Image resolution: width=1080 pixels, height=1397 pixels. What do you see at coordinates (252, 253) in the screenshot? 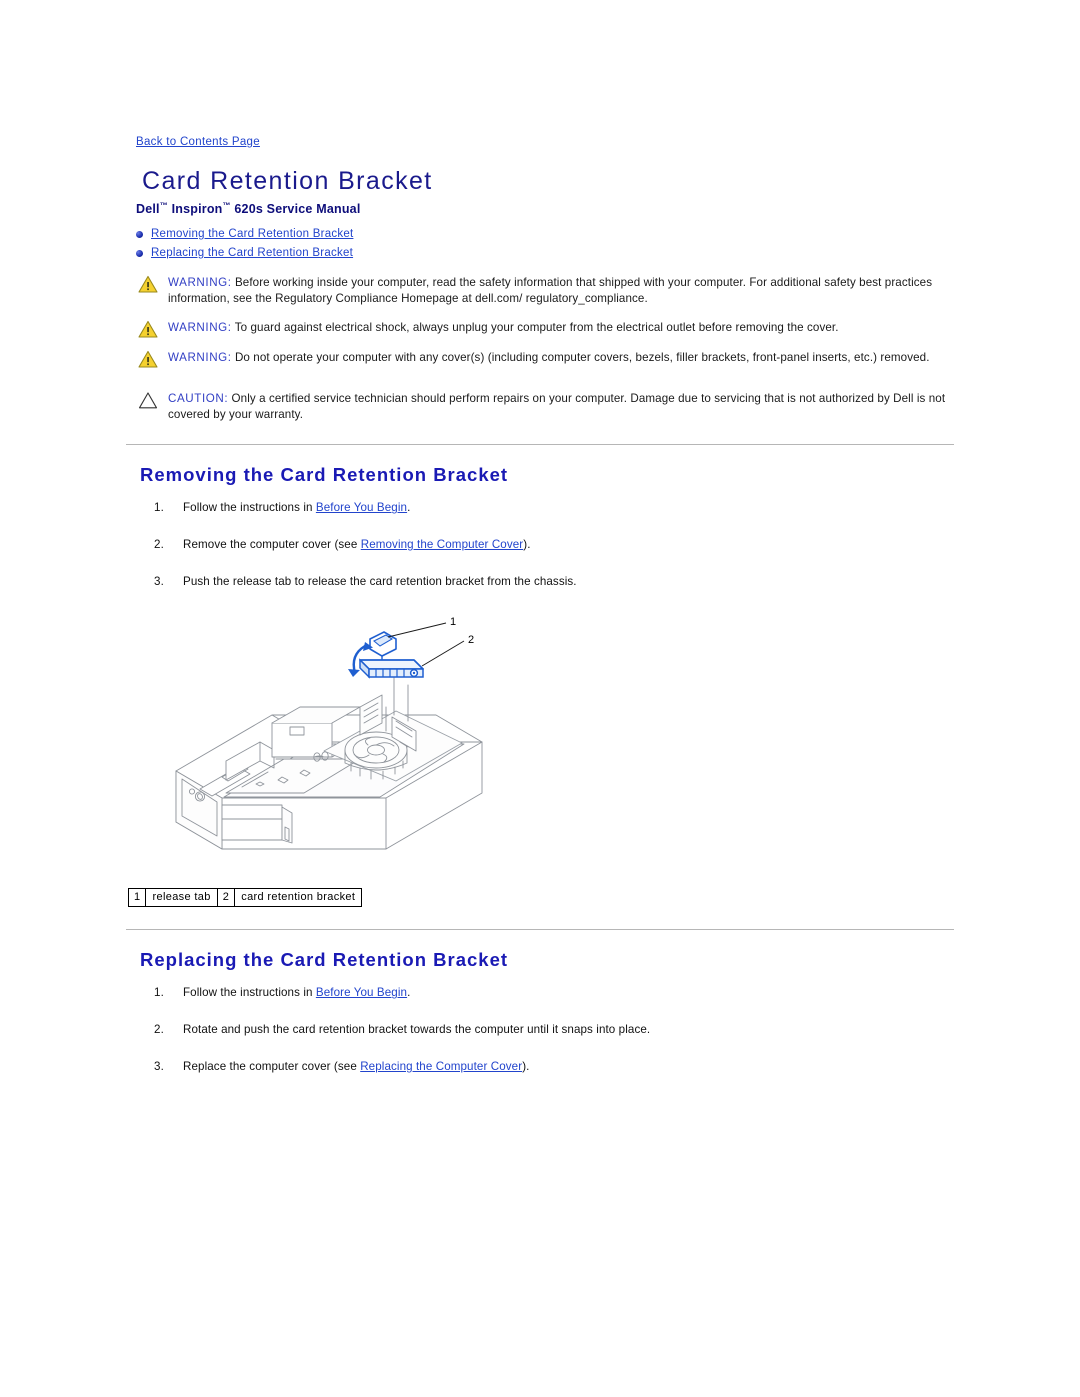
I see `toc-link-replacing: Replacing the Card Retention Bracket` at bounding box center [252, 253].